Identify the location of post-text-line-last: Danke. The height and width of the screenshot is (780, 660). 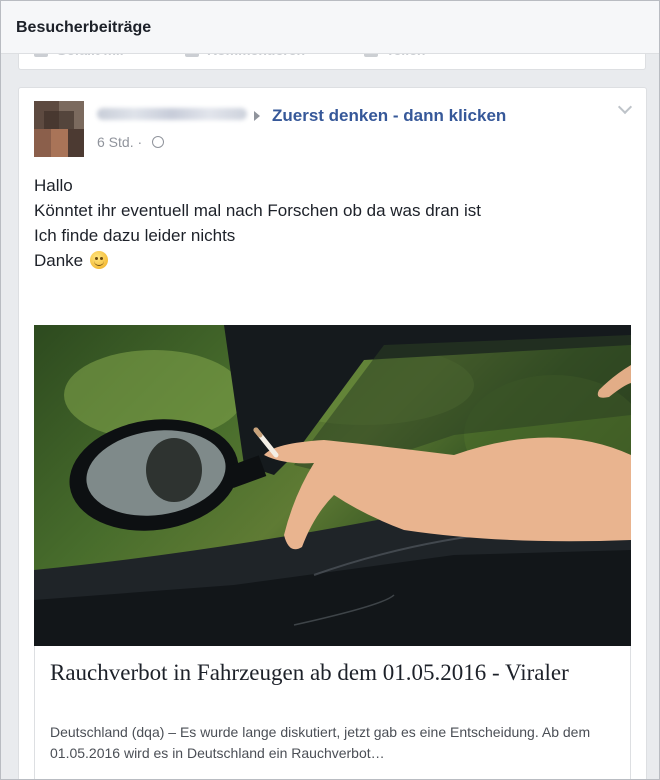
(257, 260).